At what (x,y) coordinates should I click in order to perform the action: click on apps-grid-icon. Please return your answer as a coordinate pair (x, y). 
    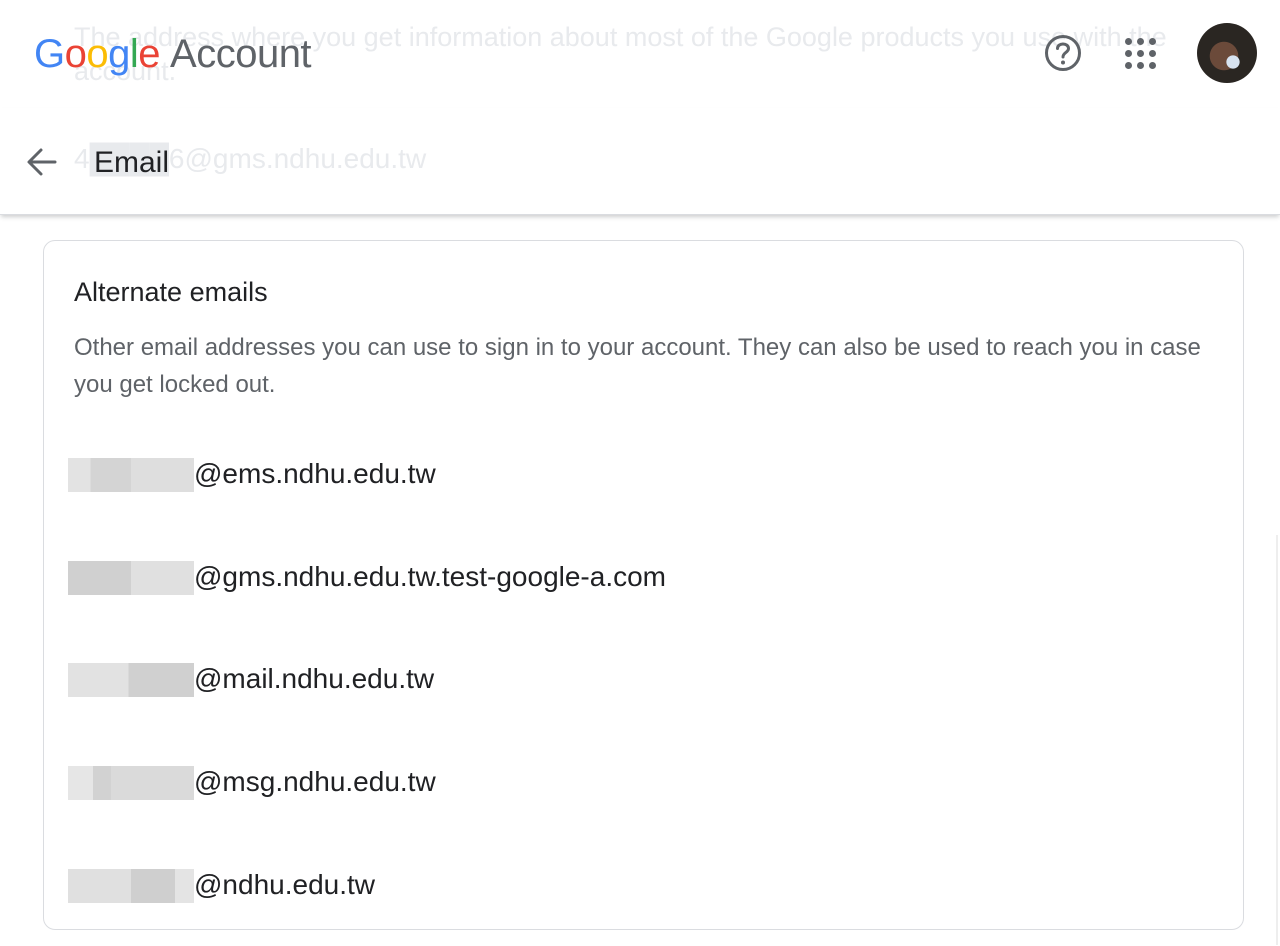
    Looking at the image, I should click on (1140, 53).